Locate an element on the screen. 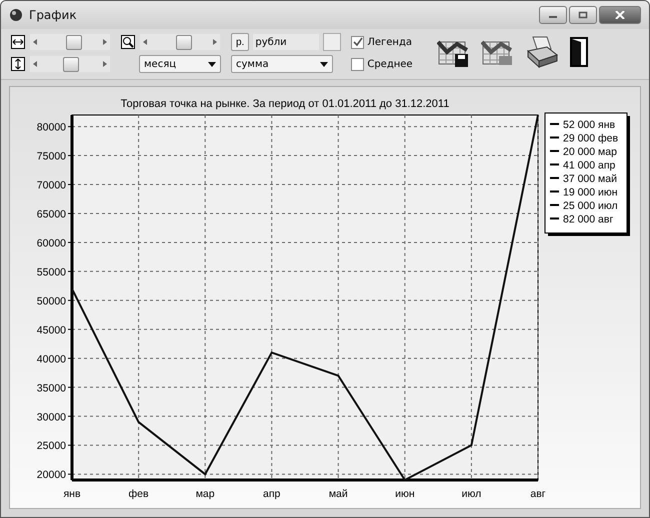 The height and width of the screenshot is (518, 650). printer-icon is located at coordinates (541, 52).